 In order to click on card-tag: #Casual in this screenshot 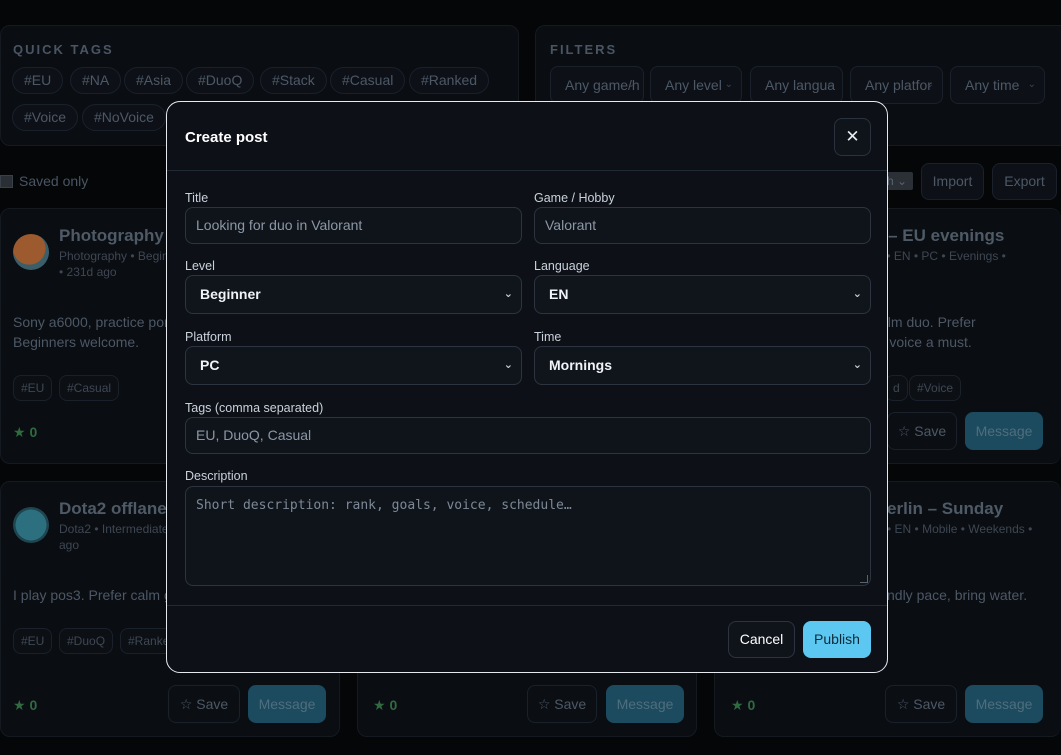, I will do `click(89, 388)`.